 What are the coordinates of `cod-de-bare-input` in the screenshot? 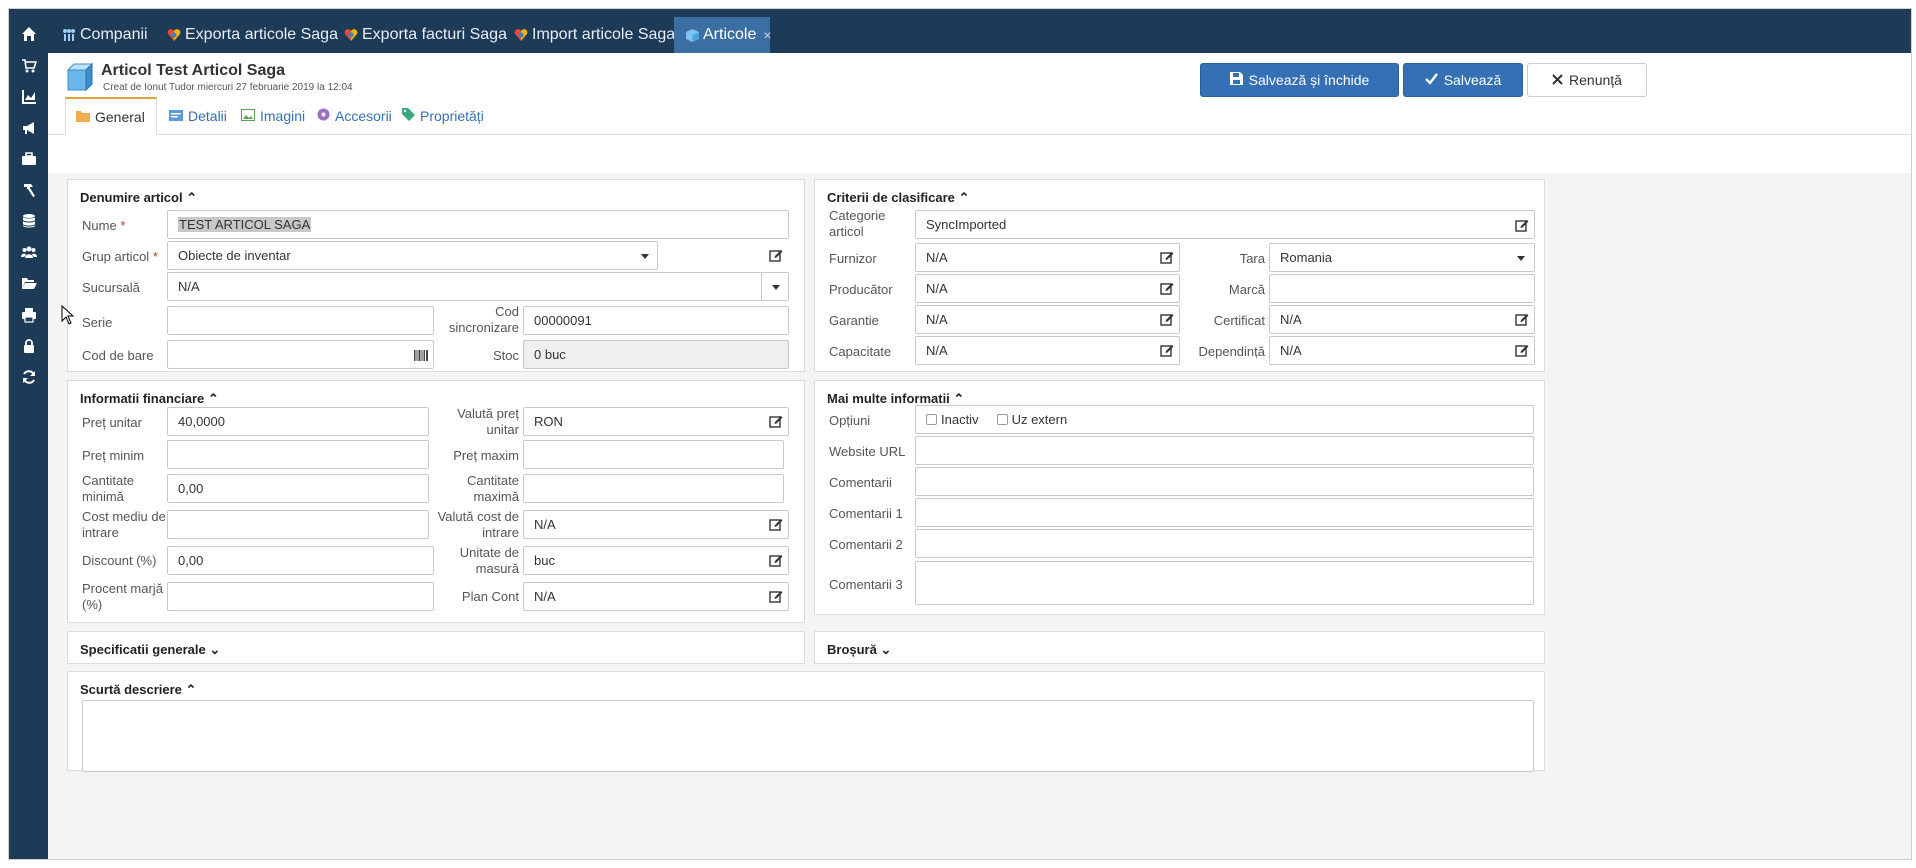 It's located at (300, 354).